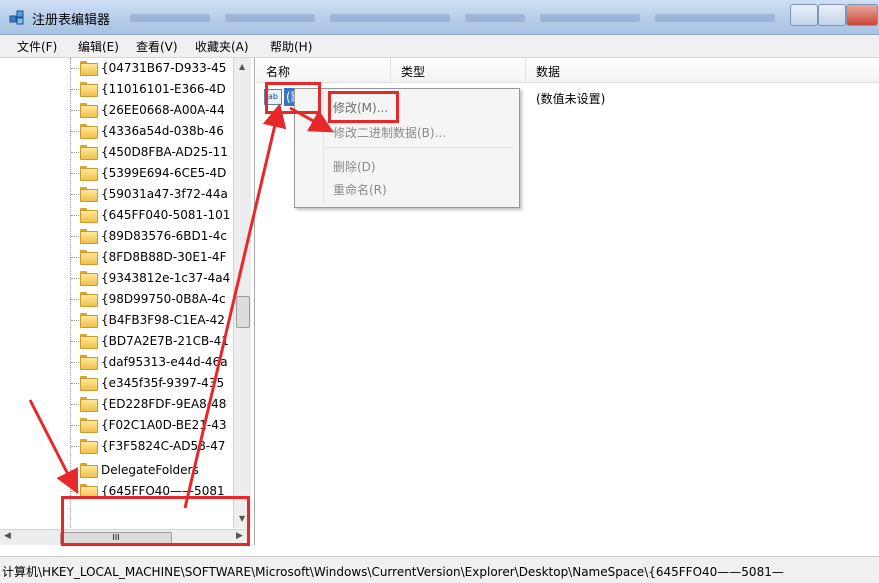 This screenshot has height=583, width=879. I want to click on arrow-to-default-value, so click(235, 306).